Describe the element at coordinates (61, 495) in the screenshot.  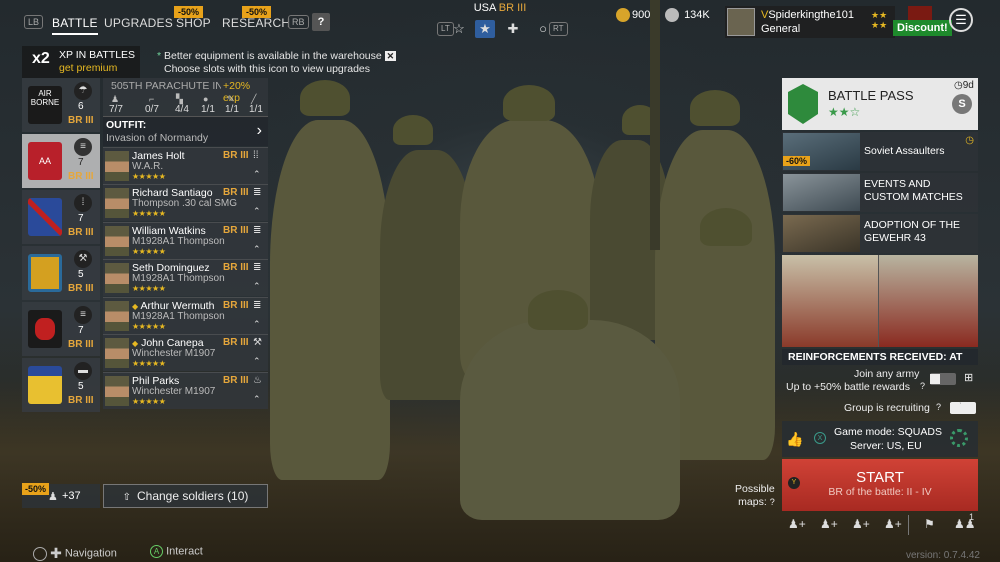
I see `recruit-soldiers-button: -50% ♟ +37` at that location.